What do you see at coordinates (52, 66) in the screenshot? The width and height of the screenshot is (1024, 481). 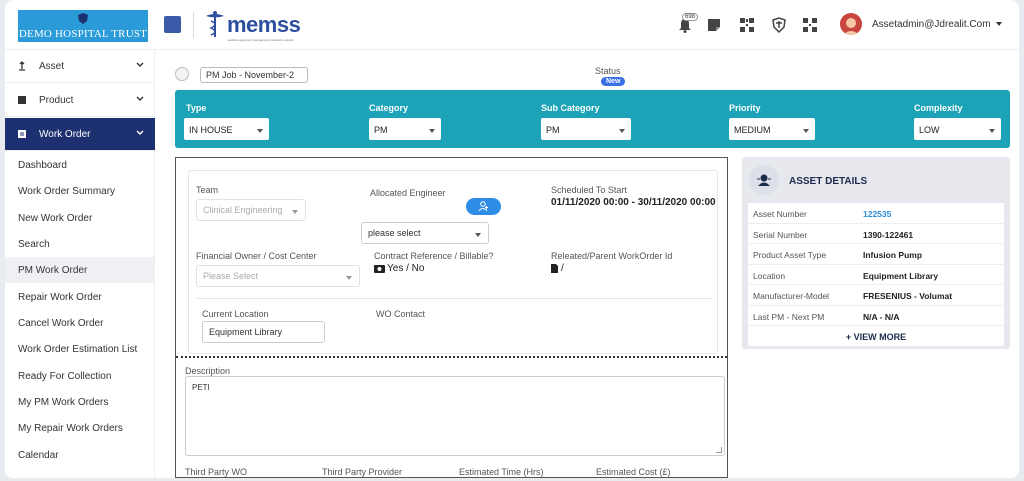 I see `sidebar-group-label: Asset` at bounding box center [52, 66].